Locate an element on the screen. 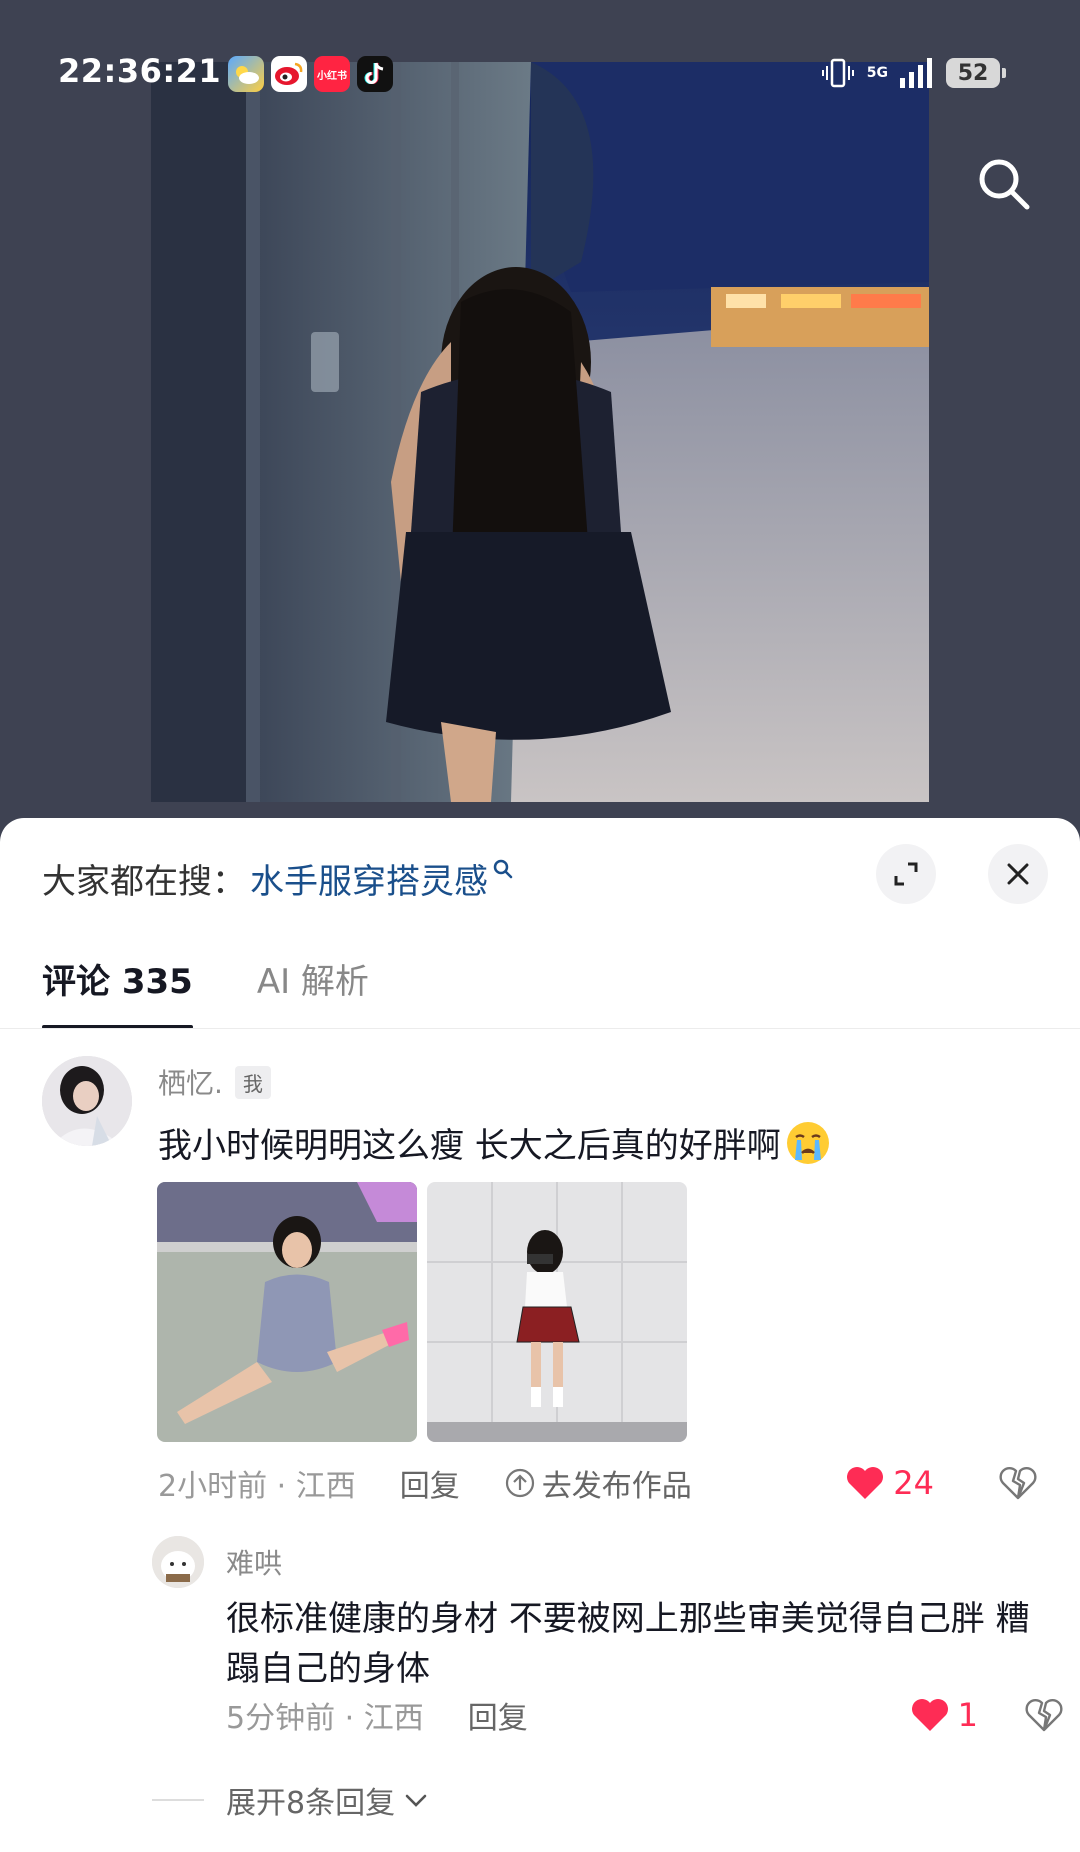  trending-query-link: 水手服穿搭灵感 is located at coordinates (369, 878).